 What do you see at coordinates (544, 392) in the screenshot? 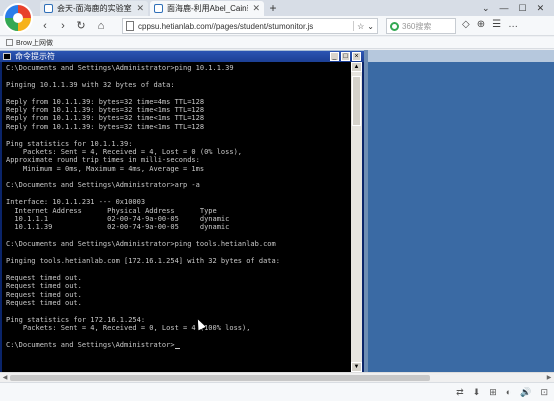
I see `screenshot-icon: ⊡` at bounding box center [544, 392].